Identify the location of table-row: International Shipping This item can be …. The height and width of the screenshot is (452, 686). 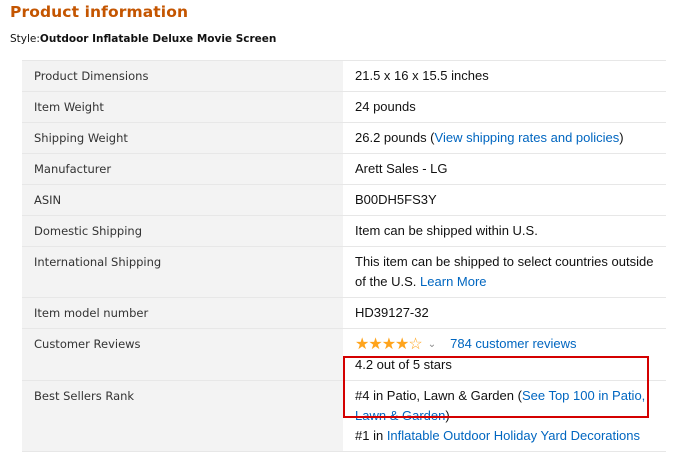
(344, 272).